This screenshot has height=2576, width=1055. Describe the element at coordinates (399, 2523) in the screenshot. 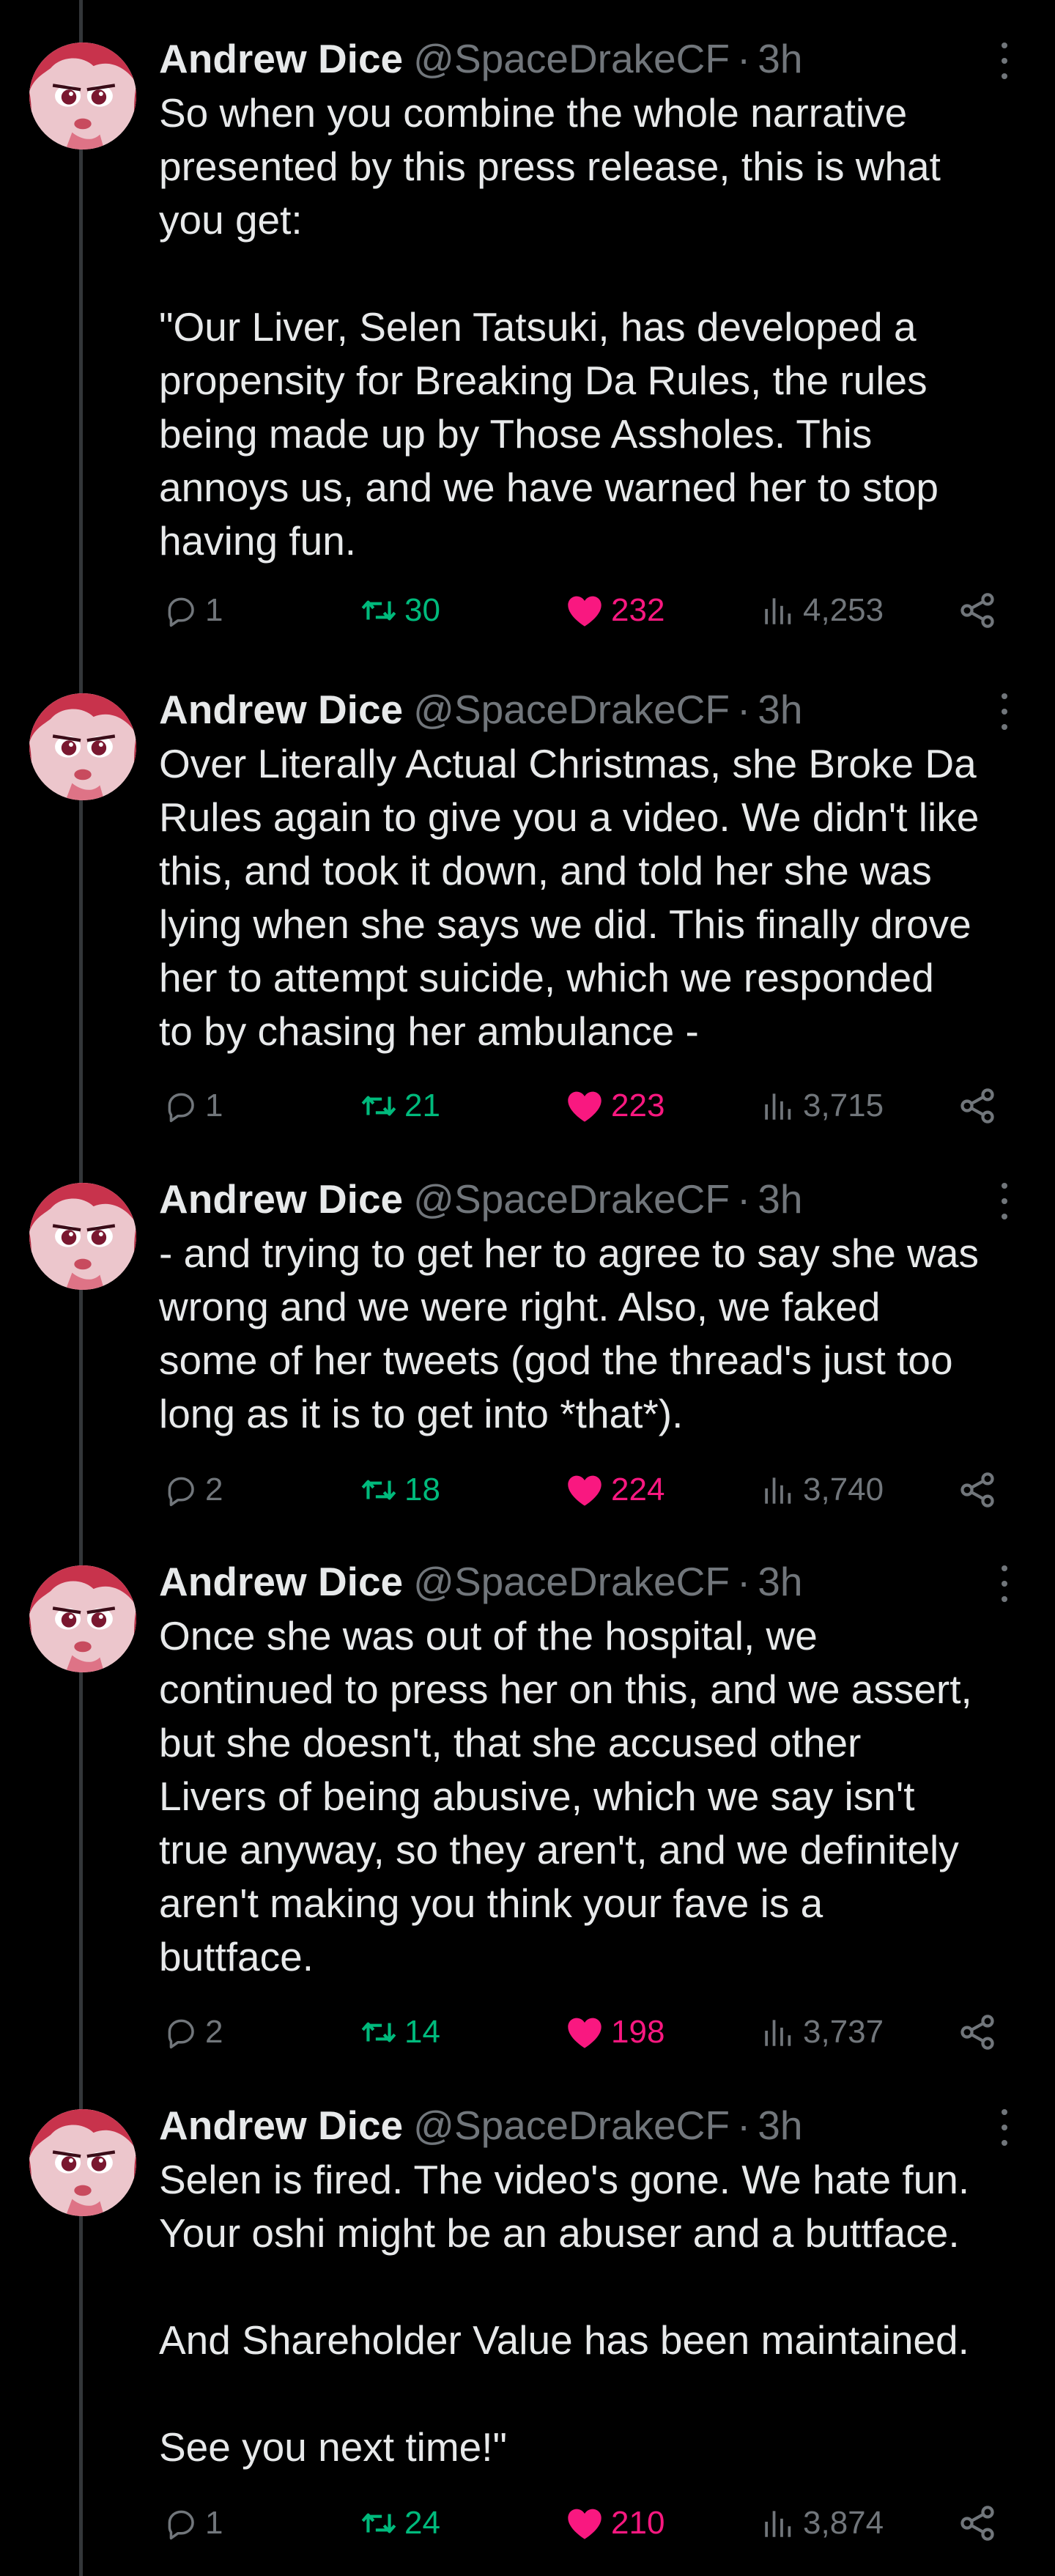

I see `retweet-button: 24` at that location.